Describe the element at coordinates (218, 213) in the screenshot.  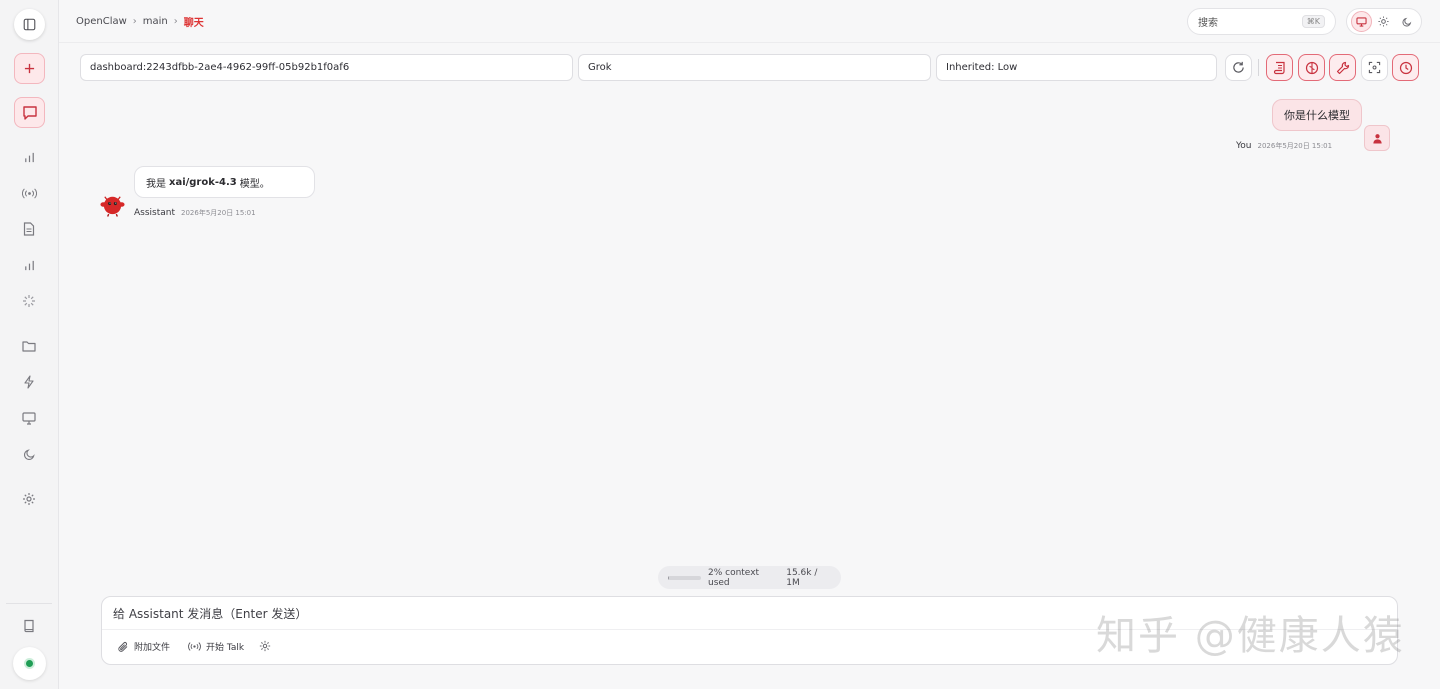
I see `assistant-message-time: 2026年5月20日 15:01` at that location.